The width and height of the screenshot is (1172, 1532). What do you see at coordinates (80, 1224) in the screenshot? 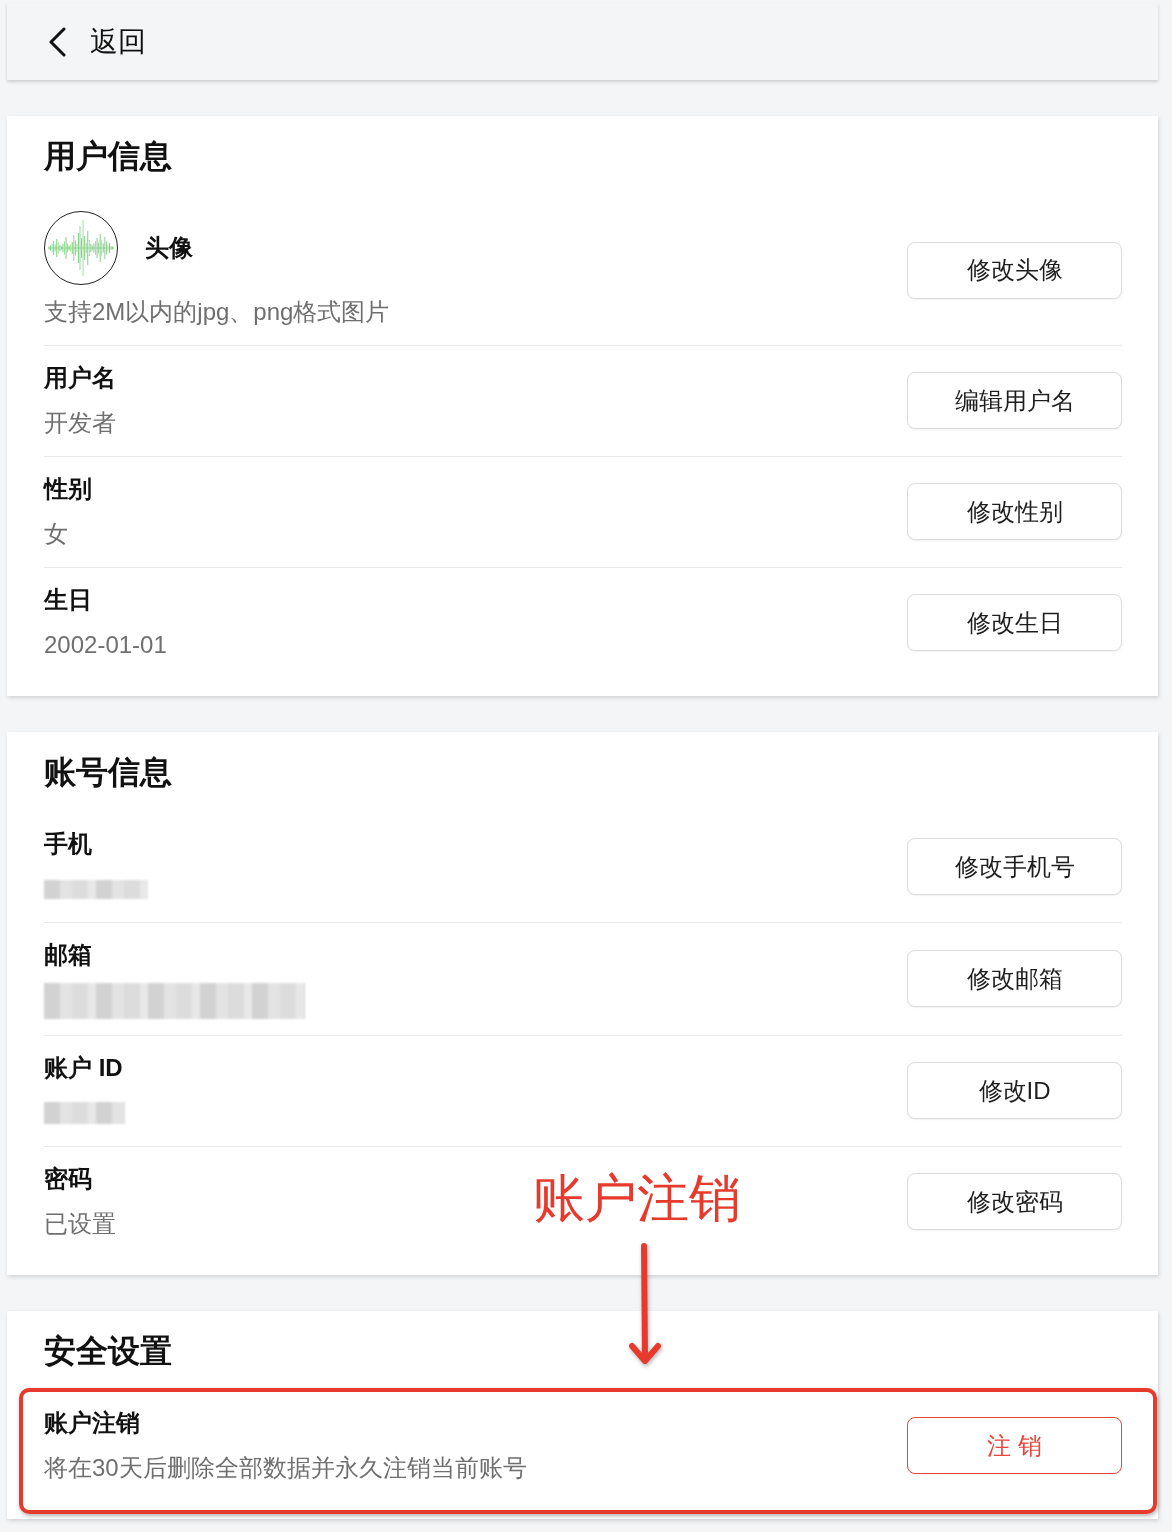
I see `field-value: 已设置` at bounding box center [80, 1224].